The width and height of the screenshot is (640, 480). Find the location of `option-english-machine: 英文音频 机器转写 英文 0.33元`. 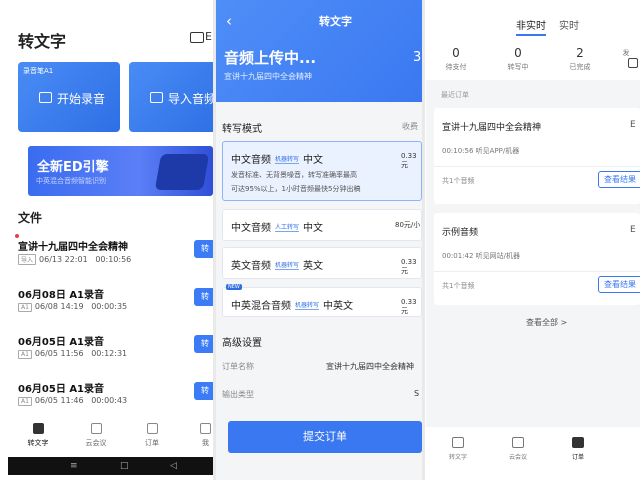

option-english-machine: 英文音频 机器转写 英文 0.33元 is located at coordinates (322, 263).